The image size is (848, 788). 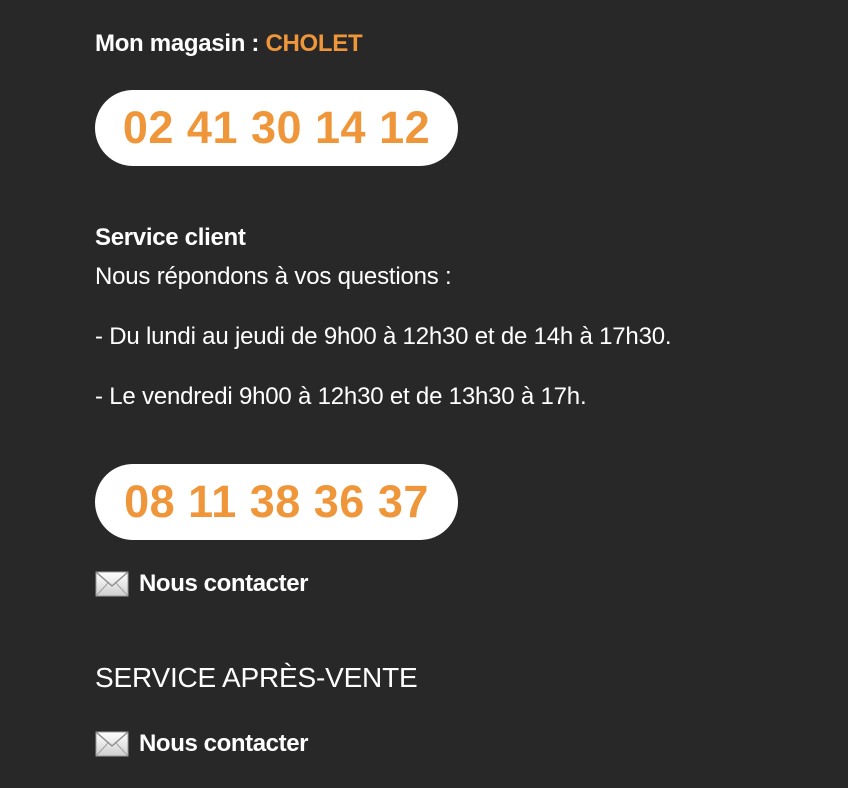 I want to click on store-phone-number: 02 41 30 14 12, so click(x=276, y=127).